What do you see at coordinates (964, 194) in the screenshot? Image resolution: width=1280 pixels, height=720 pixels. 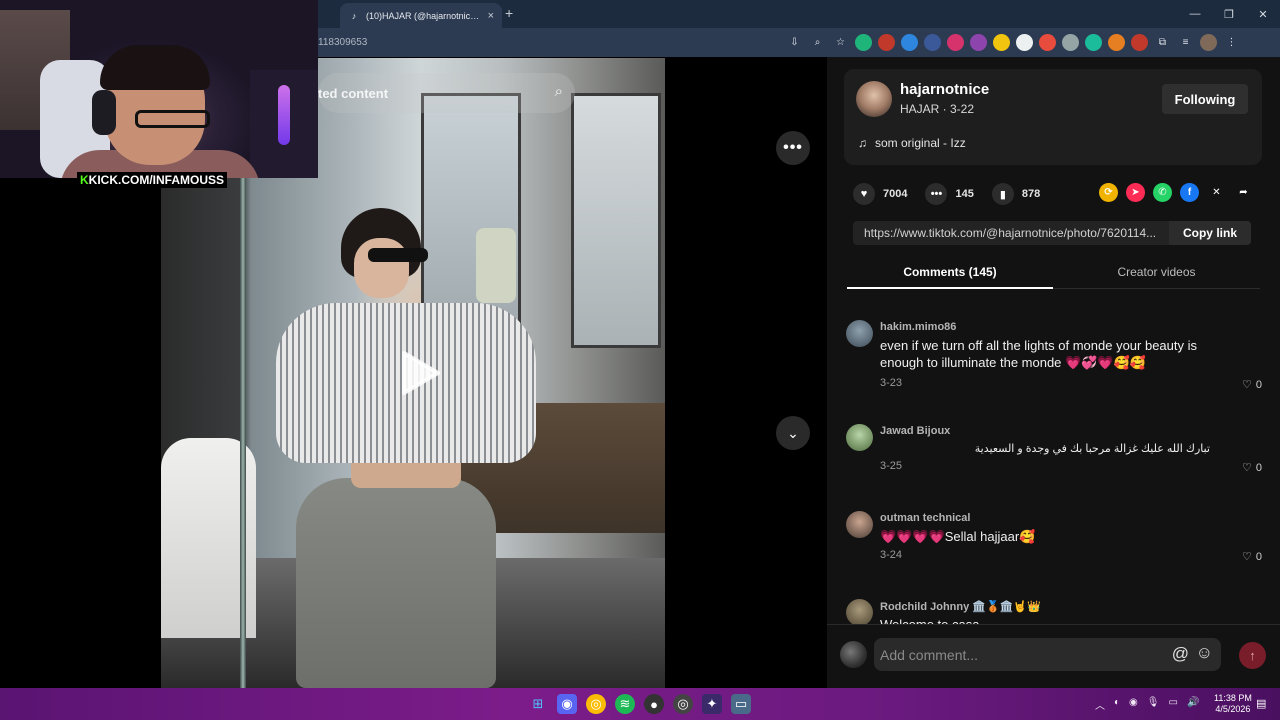 I see `comment-count: 145` at bounding box center [964, 194].